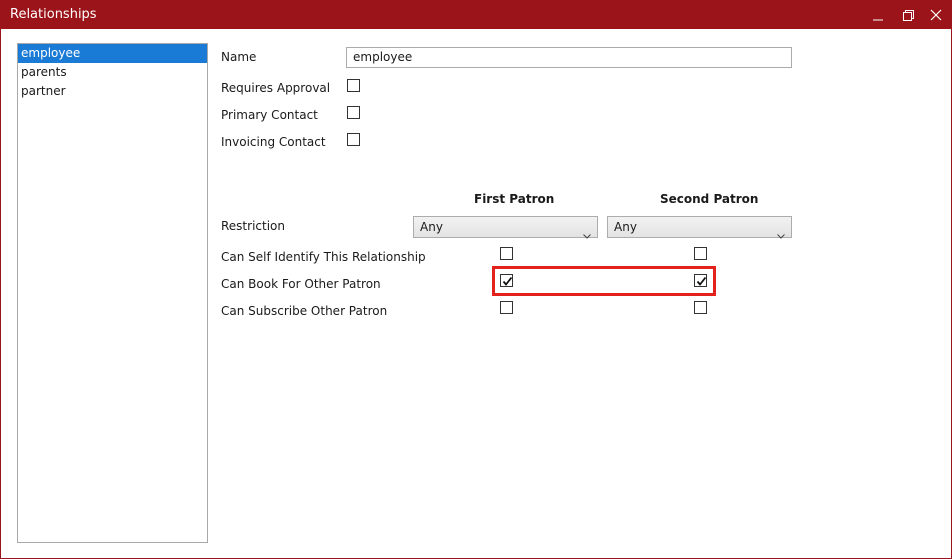  Describe the element at coordinates (269, 115) in the screenshot. I see `primary-contact-label: Primary Contact` at that location.